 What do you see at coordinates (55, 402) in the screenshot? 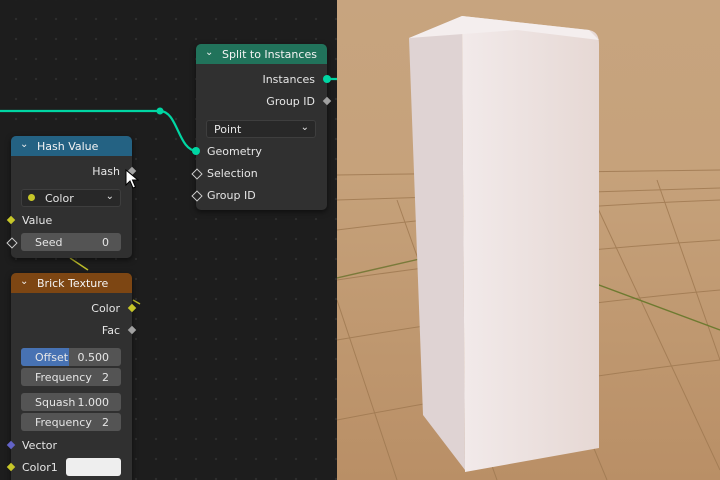
I see `squash-label: Squash` at bounding box center [55, 402].